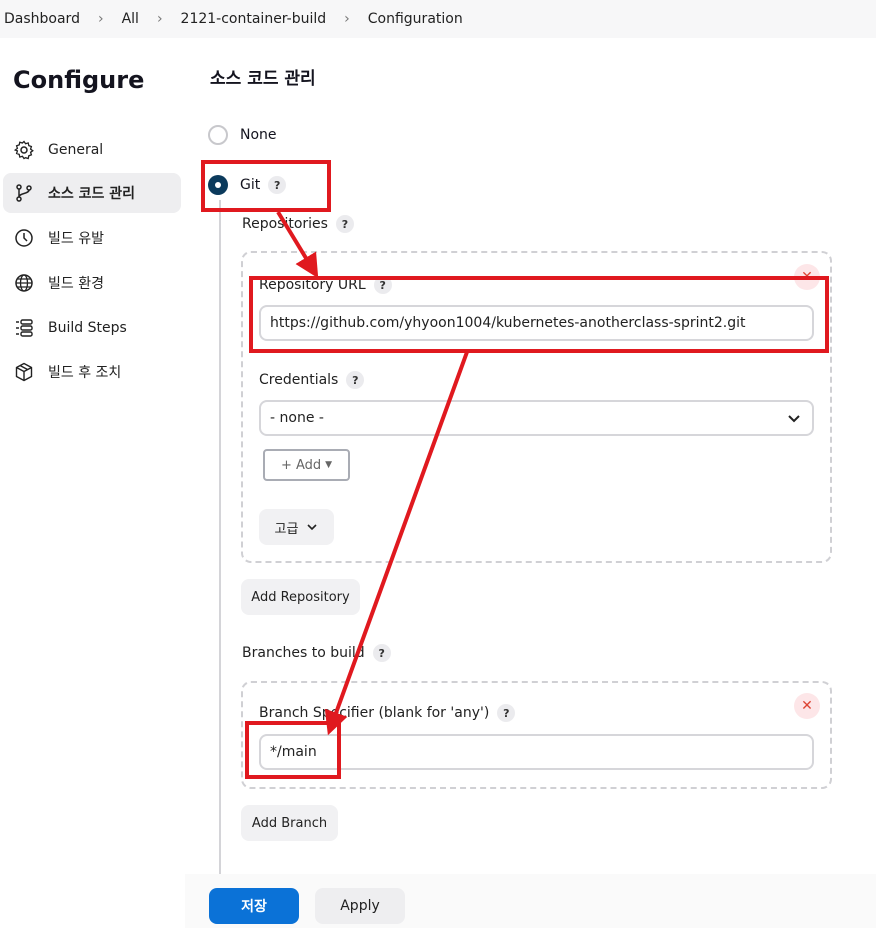  I want to click on radio-none, so click(218, 135).